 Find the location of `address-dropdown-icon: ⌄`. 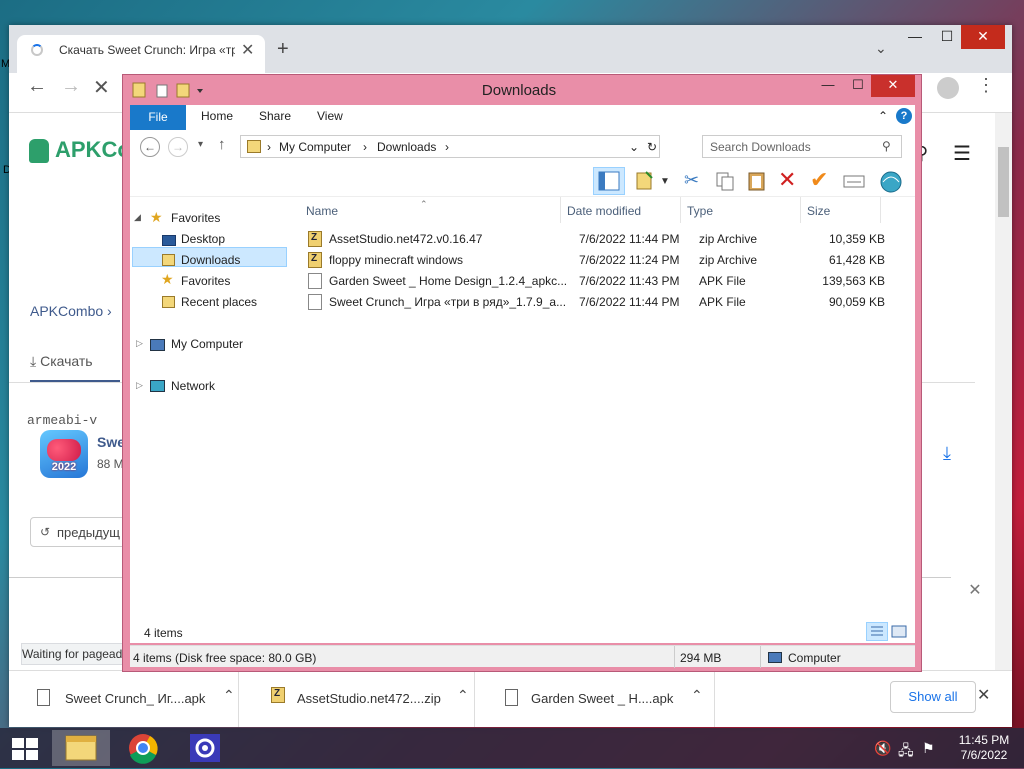

address-dropdown-icon: ⌄ is located at coordinates (634, 147).